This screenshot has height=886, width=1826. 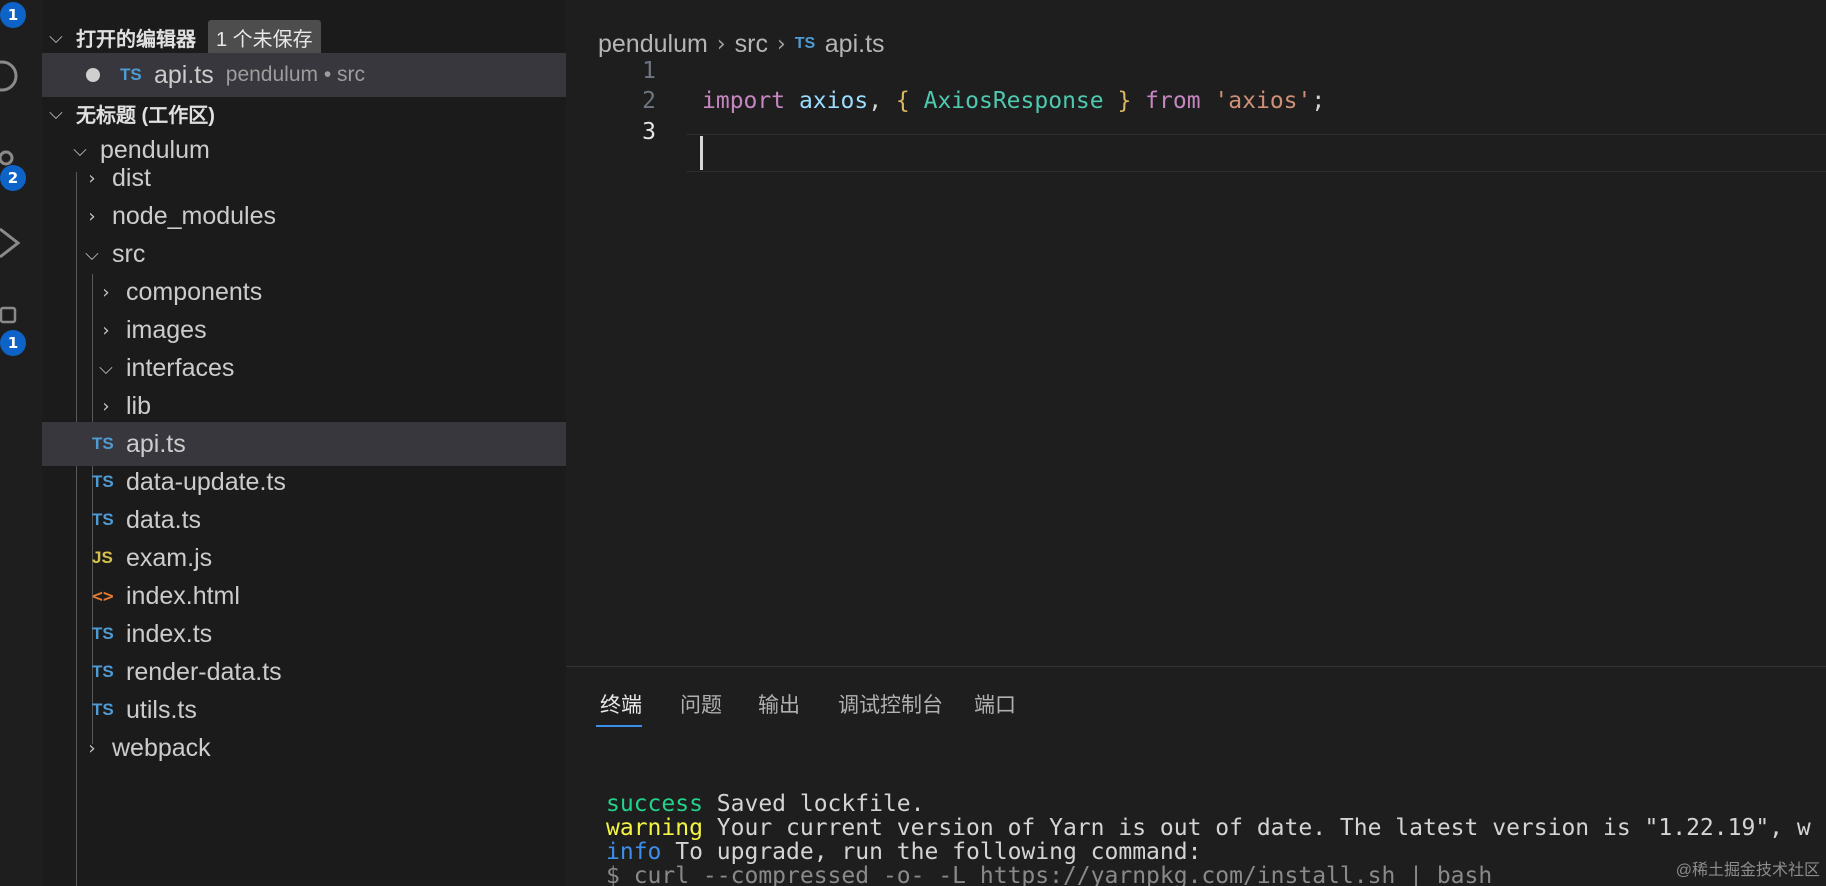 What do you see at coordinates (295, 74) in the screenshot?
I see `open-editor-path: pendulum • src` at bounding box center [295, 74].